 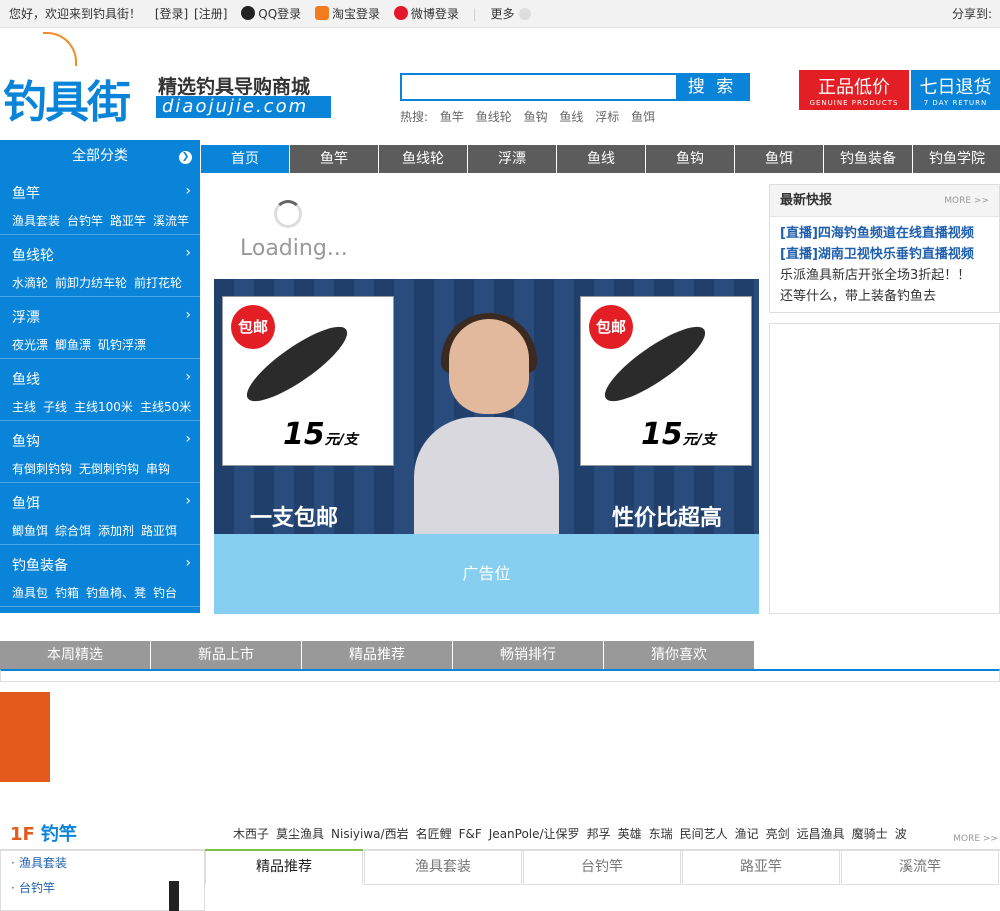 What do you see at coordinates (607, 117) in the screenshot?
I see `hot-term: 浮标` at bounding box center [607, 117].